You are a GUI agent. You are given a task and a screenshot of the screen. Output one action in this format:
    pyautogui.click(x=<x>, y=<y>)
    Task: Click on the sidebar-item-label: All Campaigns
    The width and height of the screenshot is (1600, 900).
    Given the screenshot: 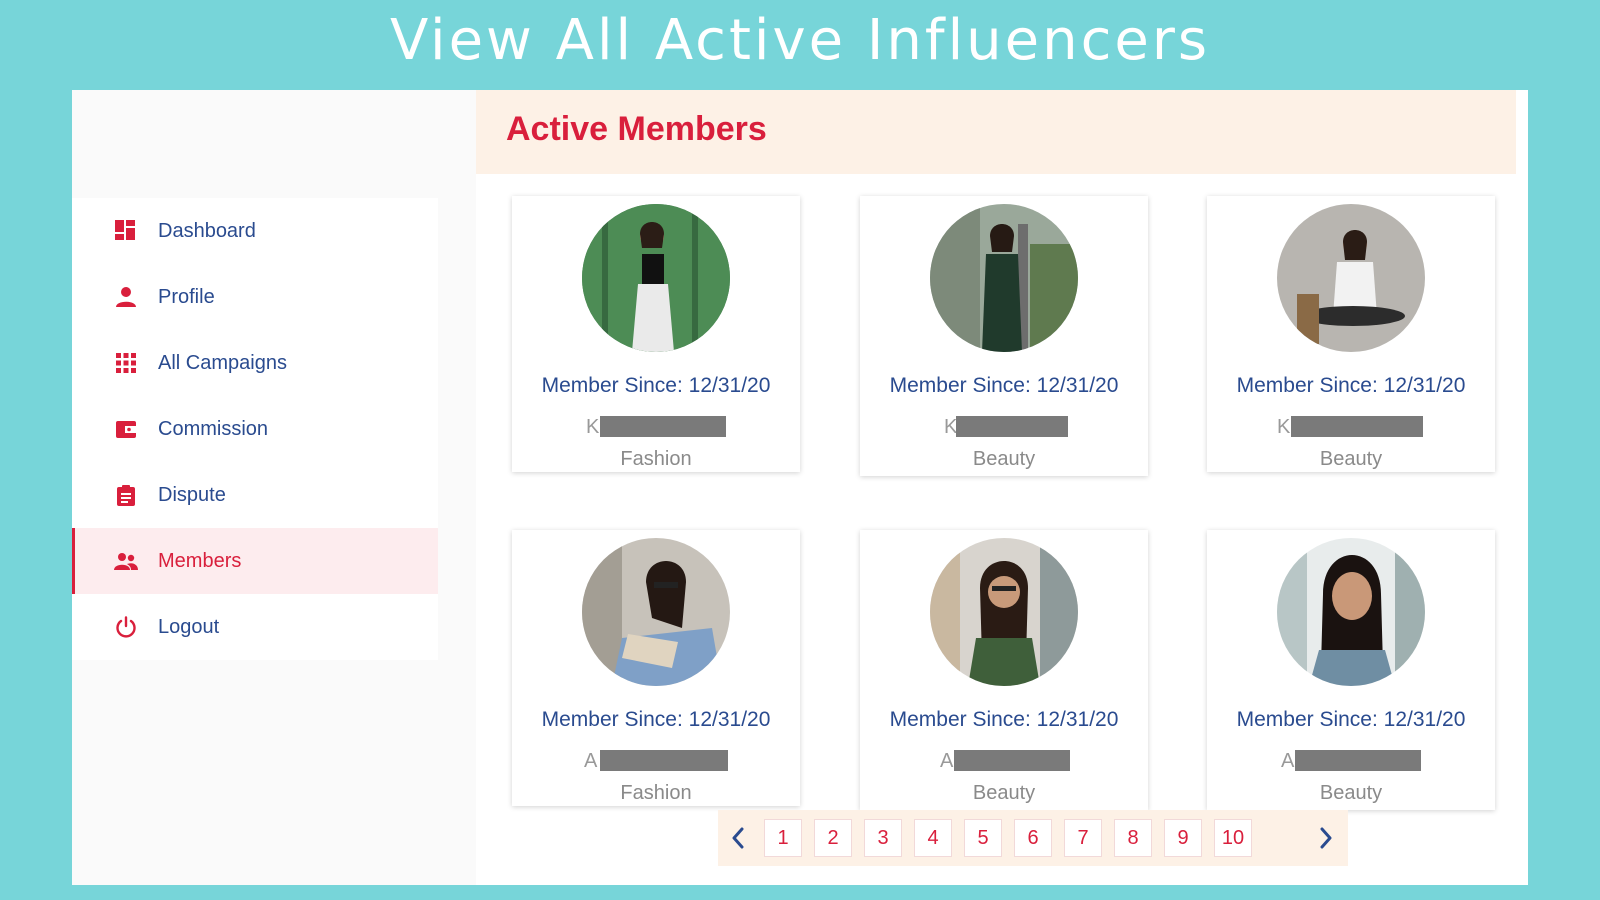 What is the action you would take?
    pyautogui.click(x=222, y=362)
    